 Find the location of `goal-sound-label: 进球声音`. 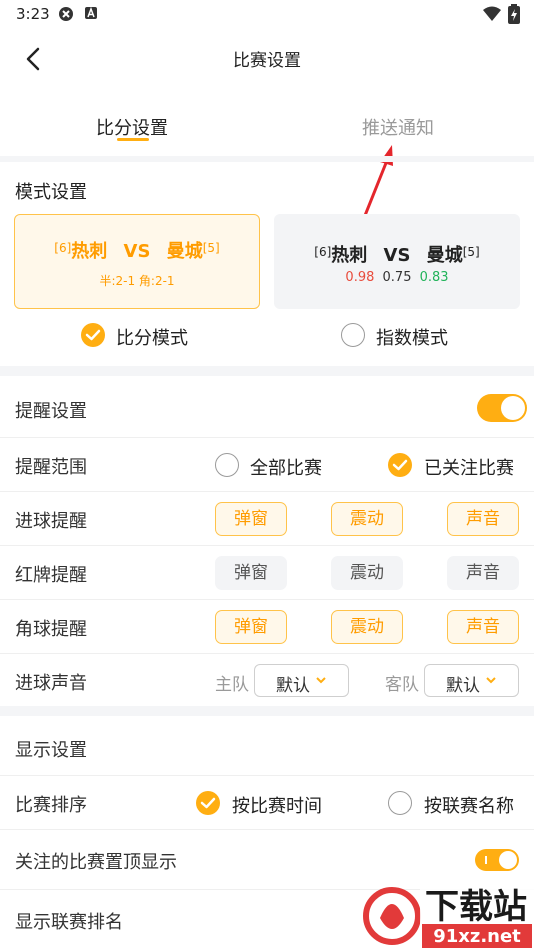

goal-sound-label: 进球声音 is located at coordinates (51, 683).